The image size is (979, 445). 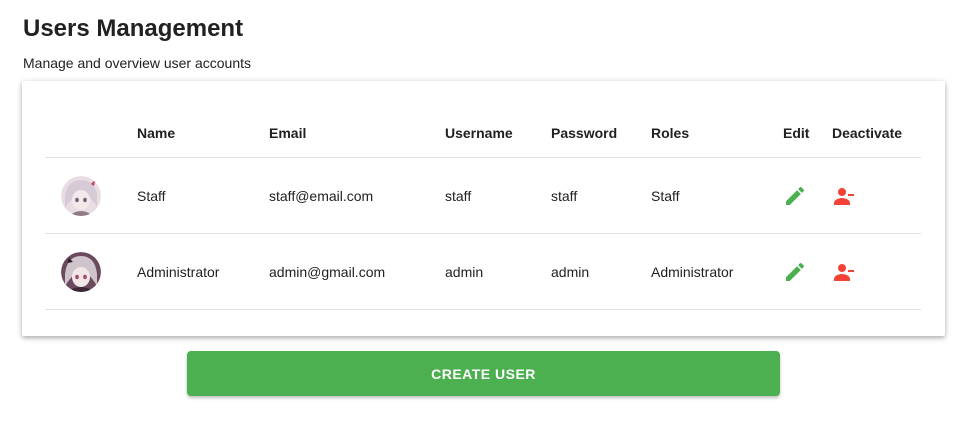 I want to click on cell-username: staff, so click(x=498, y=195).